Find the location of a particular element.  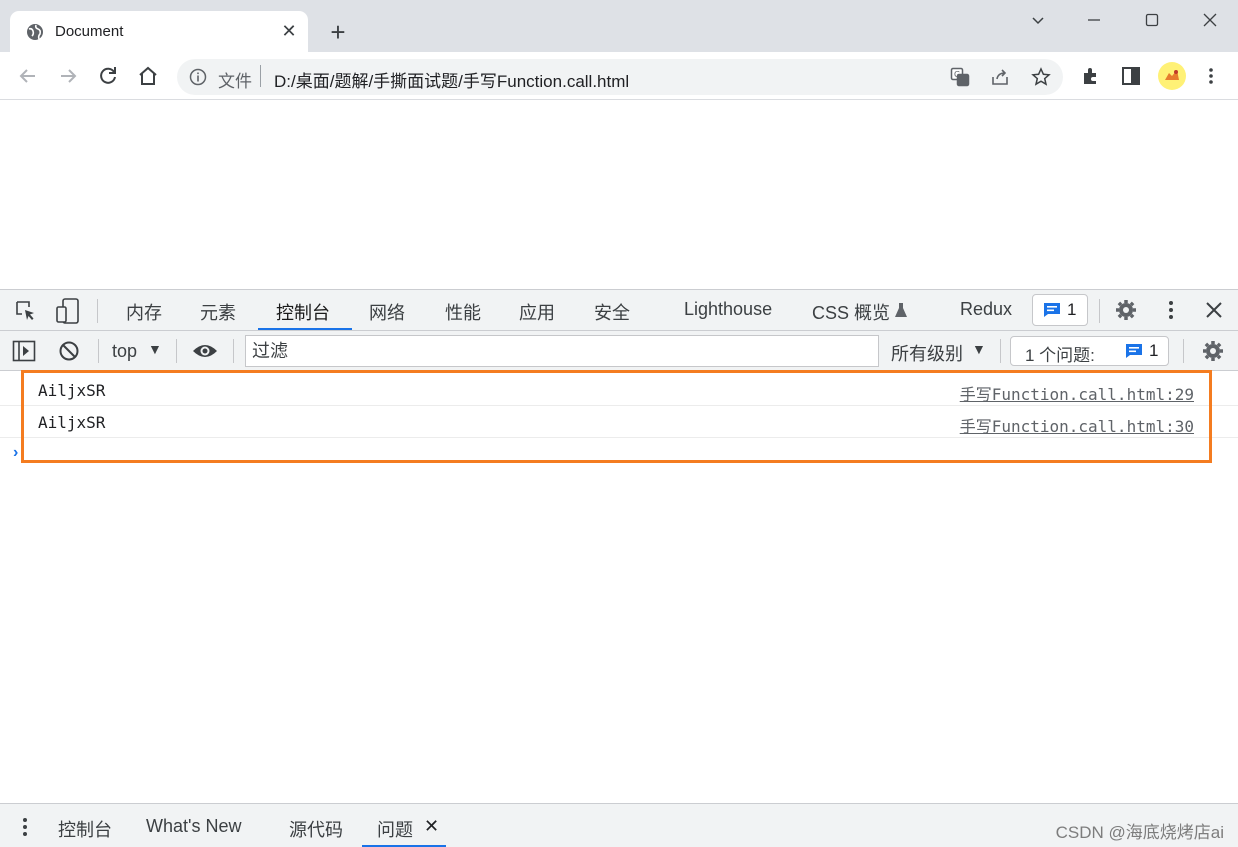

svg-text: G is located at coordinates (957, 74).